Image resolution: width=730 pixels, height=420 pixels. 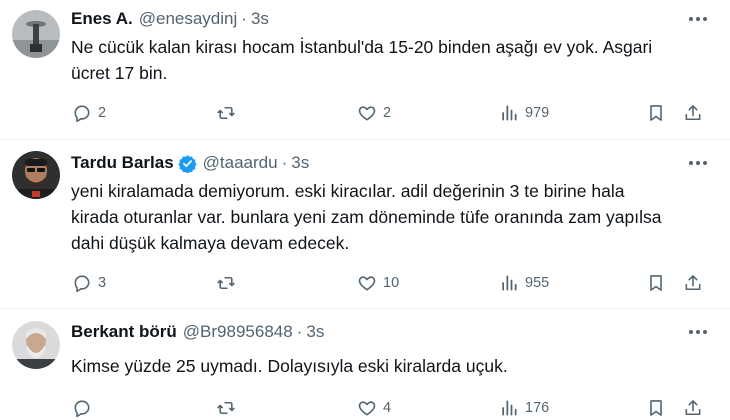 I want to click on reply-count: 2, so click(x=102, y=113).